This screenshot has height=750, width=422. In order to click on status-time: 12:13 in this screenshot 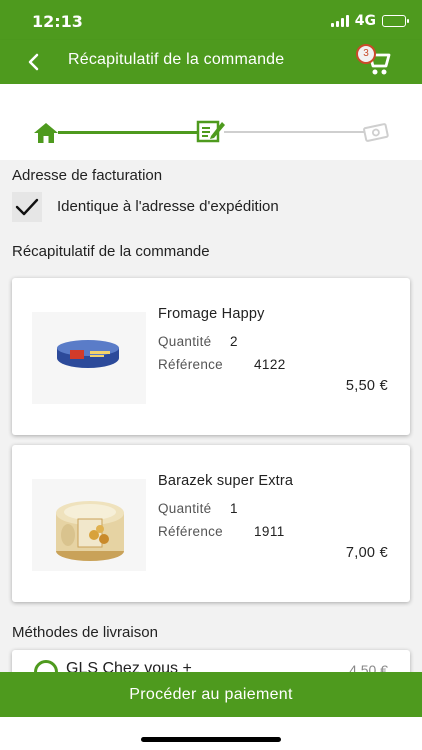, I will do `click(57, 21)`.